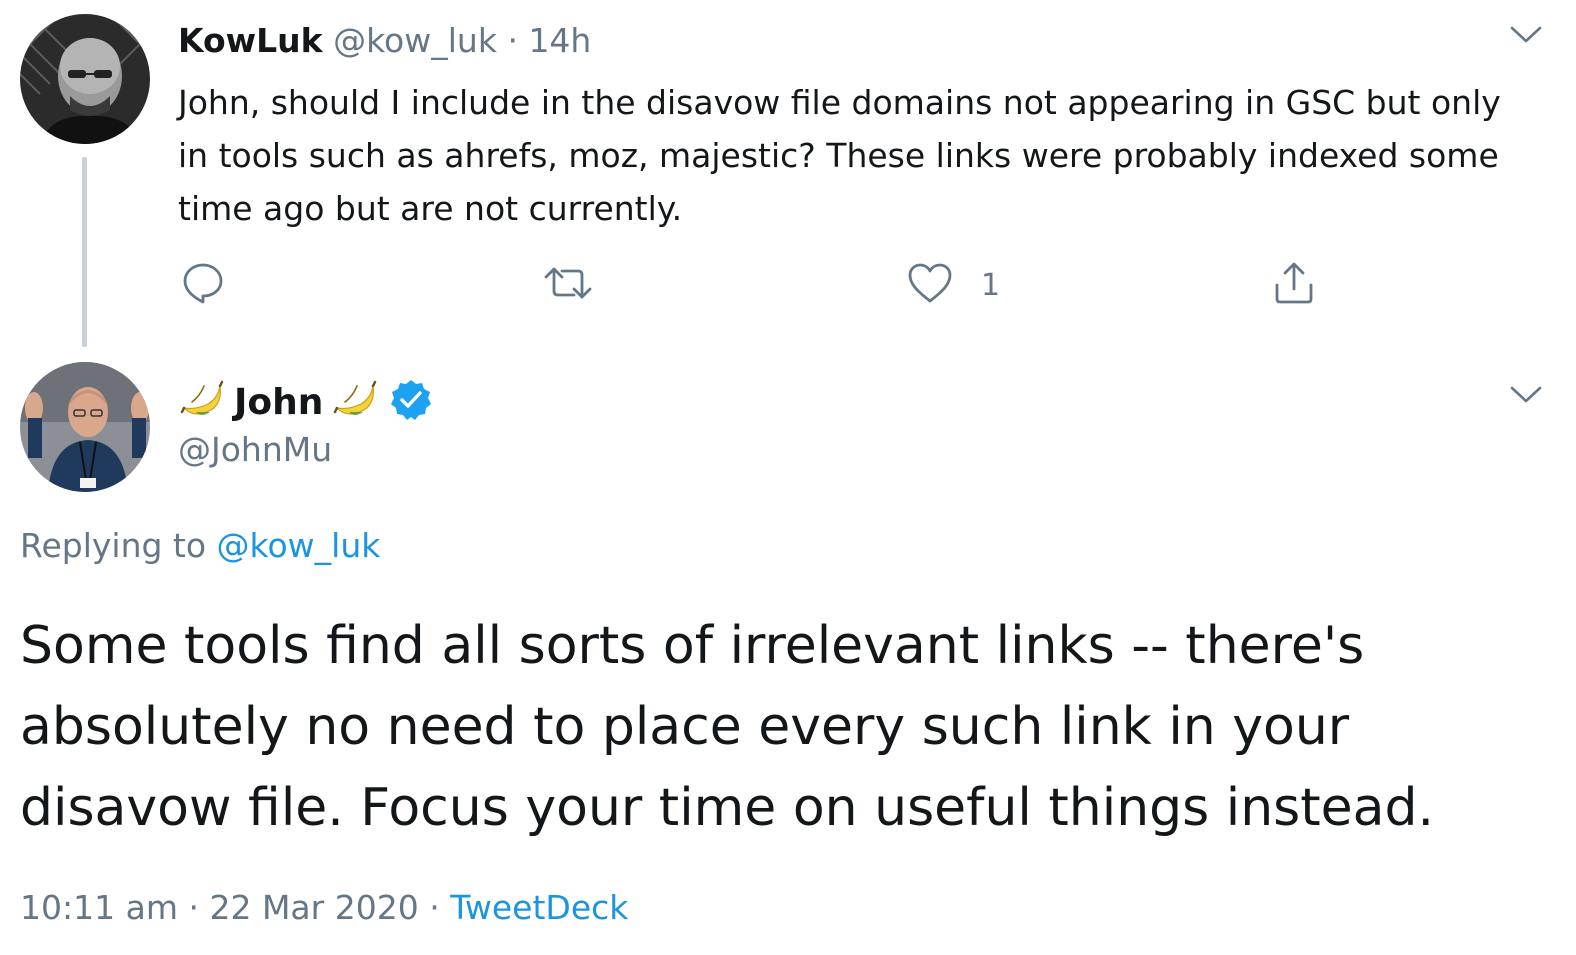  Describe the element at coordinates (991, 285) in the screenshot. I see `like-count: 1` at that location.